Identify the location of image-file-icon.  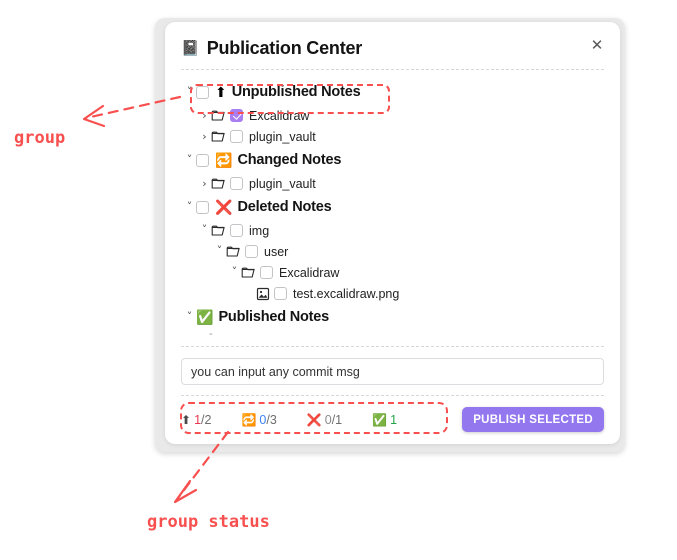
(263, 294).